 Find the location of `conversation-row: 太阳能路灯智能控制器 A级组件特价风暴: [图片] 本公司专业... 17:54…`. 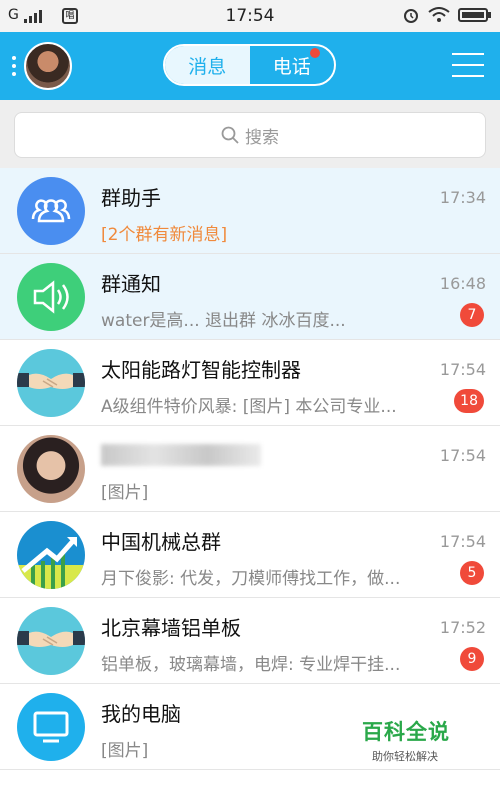

conversation-row: 太阳能路灯智能控制器 A级组件特价风暴: [图片] 本公司专业... 17:54… is located at coordinates (250, 383).